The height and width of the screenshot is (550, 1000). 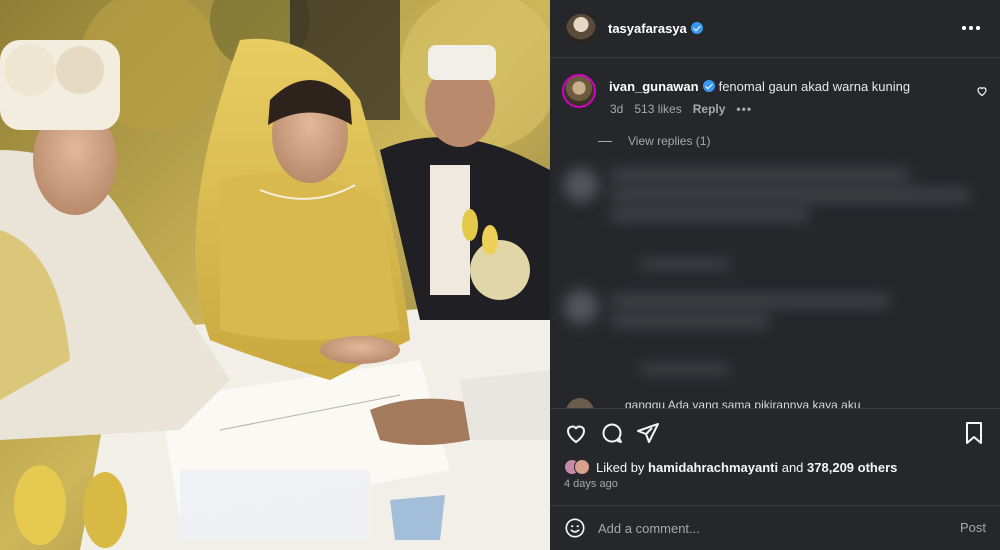 What do you see at coordinates (852, 467) in the screenshot?
I see `likes-count: 378,209 others` at bounding box center [852, 467].